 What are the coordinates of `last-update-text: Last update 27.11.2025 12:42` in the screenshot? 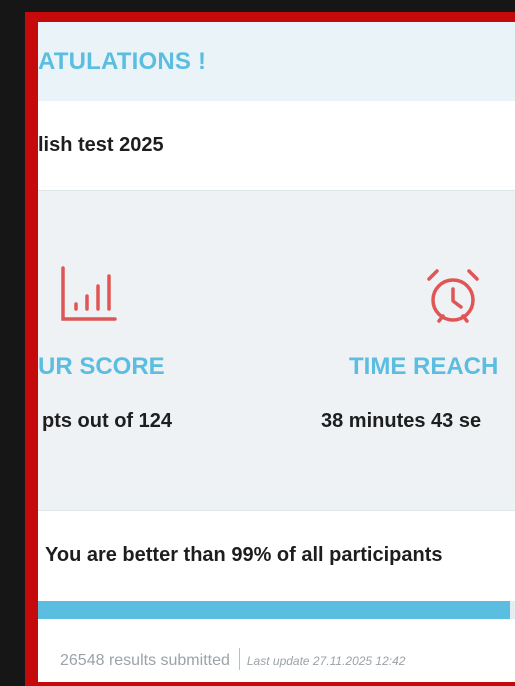 It's located at (326, 661).